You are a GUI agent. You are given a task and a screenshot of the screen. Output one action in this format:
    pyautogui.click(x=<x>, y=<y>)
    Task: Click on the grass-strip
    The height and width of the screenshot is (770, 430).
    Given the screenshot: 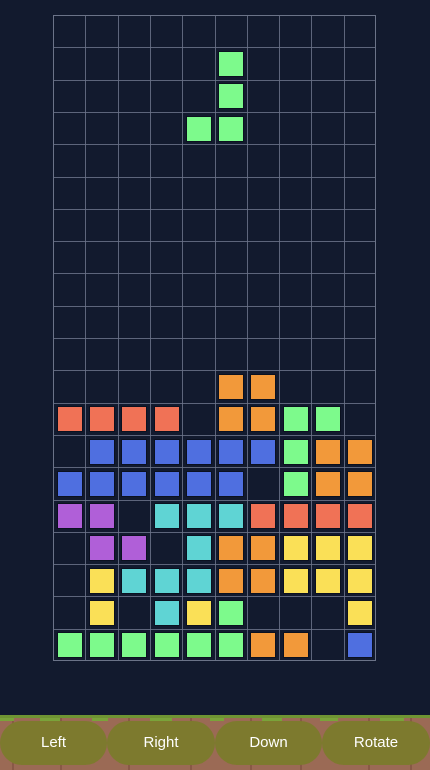 What is the action you would take?
    pyautogui.click(x=215, y=716)
    